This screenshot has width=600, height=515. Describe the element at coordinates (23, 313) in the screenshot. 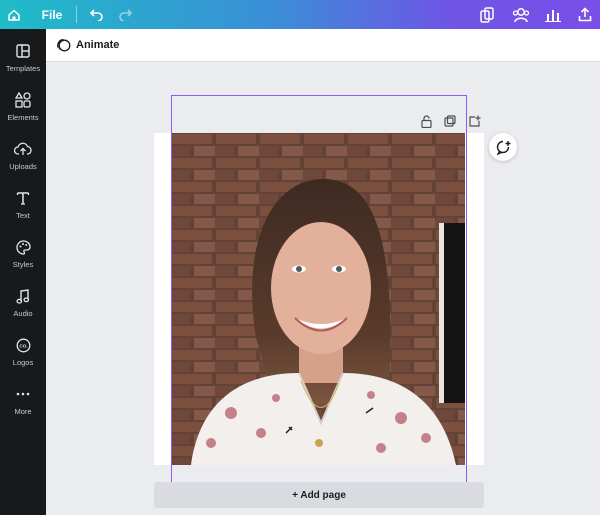

I see `sidebar-item-label: Audio` at that location.